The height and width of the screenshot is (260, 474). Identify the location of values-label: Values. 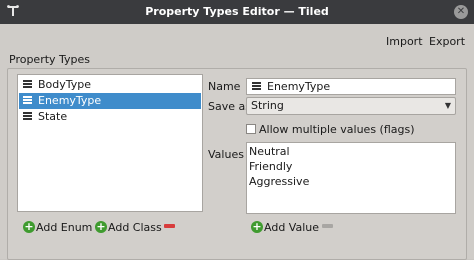
(226, 154).